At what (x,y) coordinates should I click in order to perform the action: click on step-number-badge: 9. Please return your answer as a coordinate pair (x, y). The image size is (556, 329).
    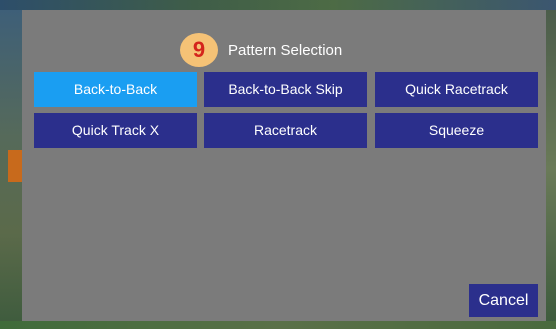
    Looking at the image, I should click on (199, 50).